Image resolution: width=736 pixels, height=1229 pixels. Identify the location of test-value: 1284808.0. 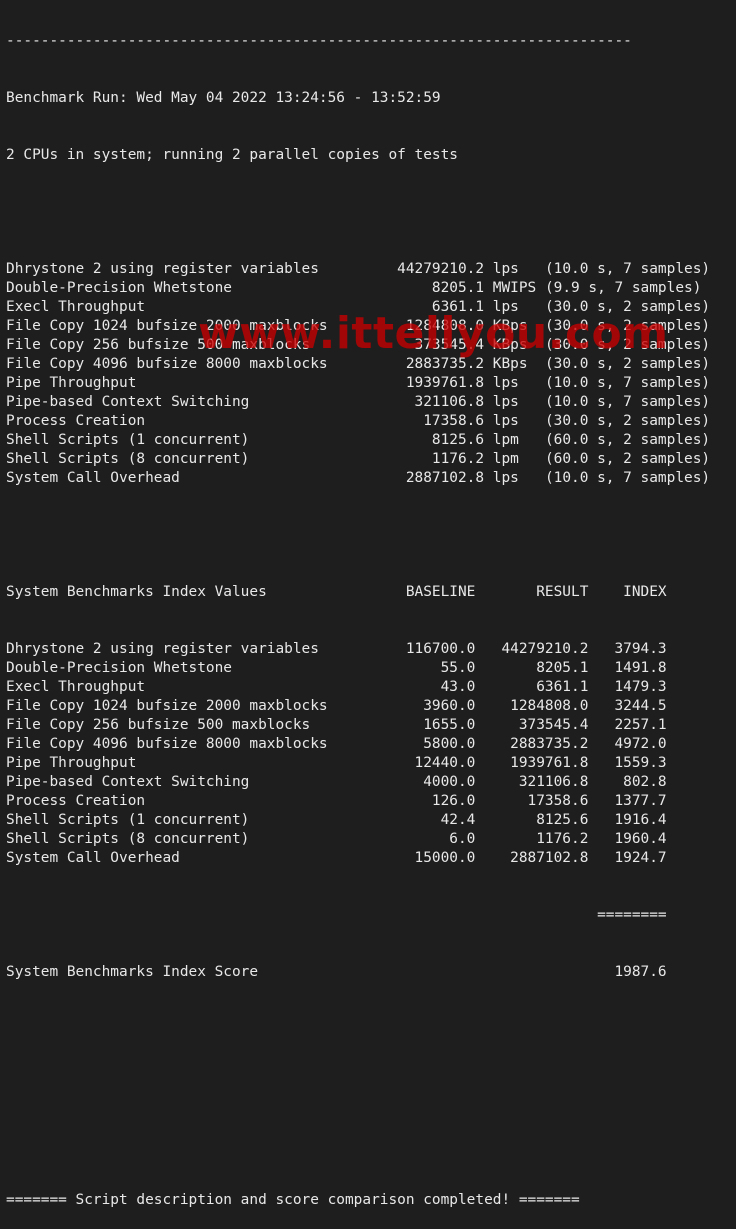
(432, 326).